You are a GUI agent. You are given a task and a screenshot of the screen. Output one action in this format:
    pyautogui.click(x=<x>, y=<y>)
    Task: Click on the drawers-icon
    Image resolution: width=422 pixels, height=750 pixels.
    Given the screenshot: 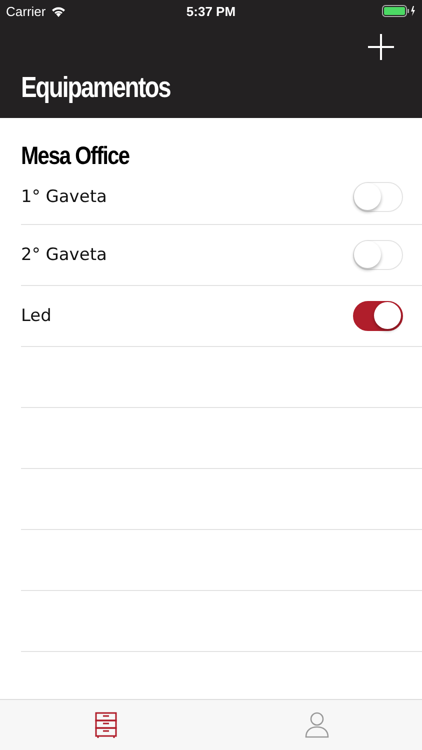 What is the action you would take?
    pyautogui.click(x=105, y=725)
    